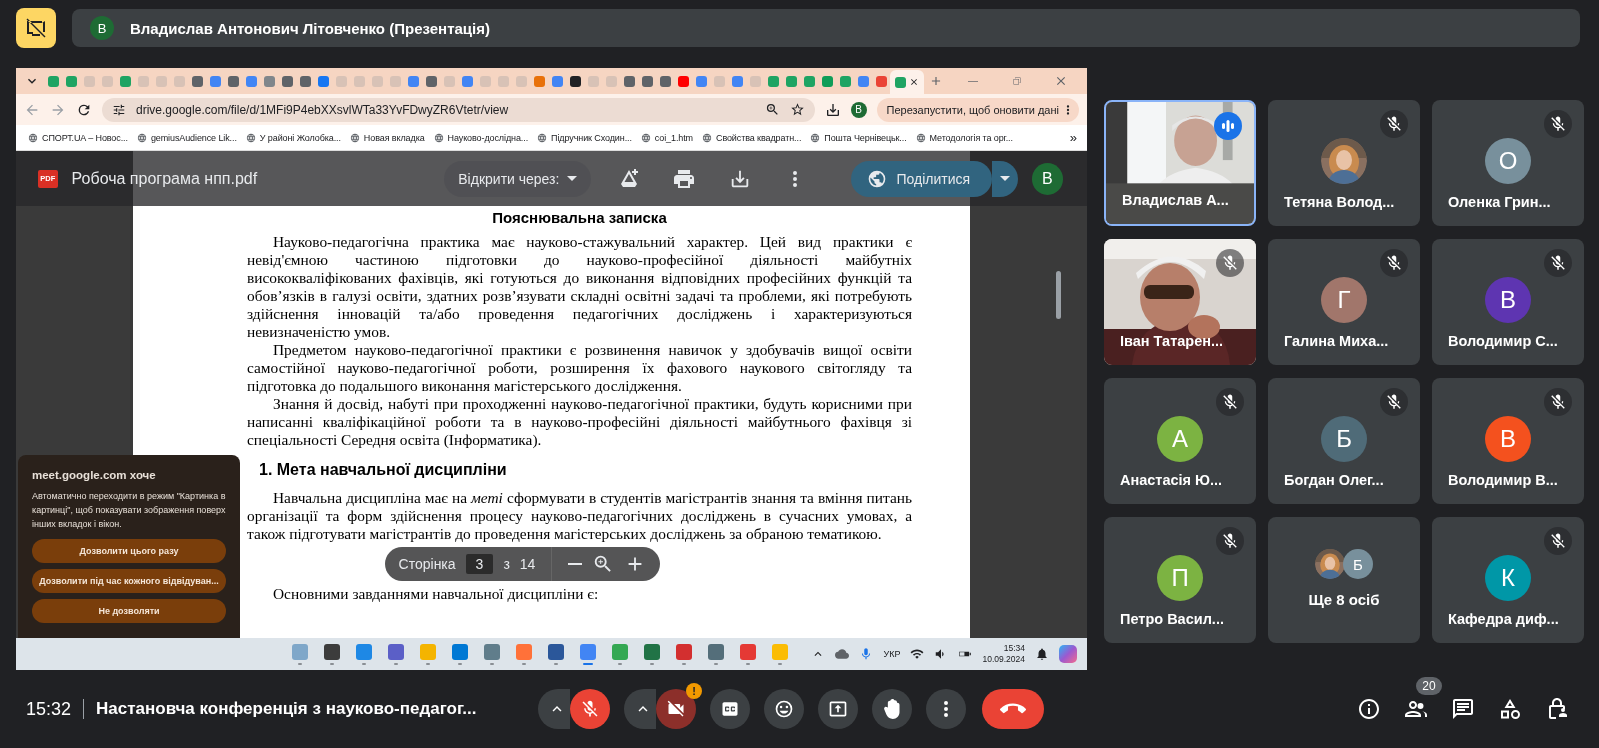 The height and width of the screenshot is (748, 1599). I want to click on info-button, so click(1369, 709).